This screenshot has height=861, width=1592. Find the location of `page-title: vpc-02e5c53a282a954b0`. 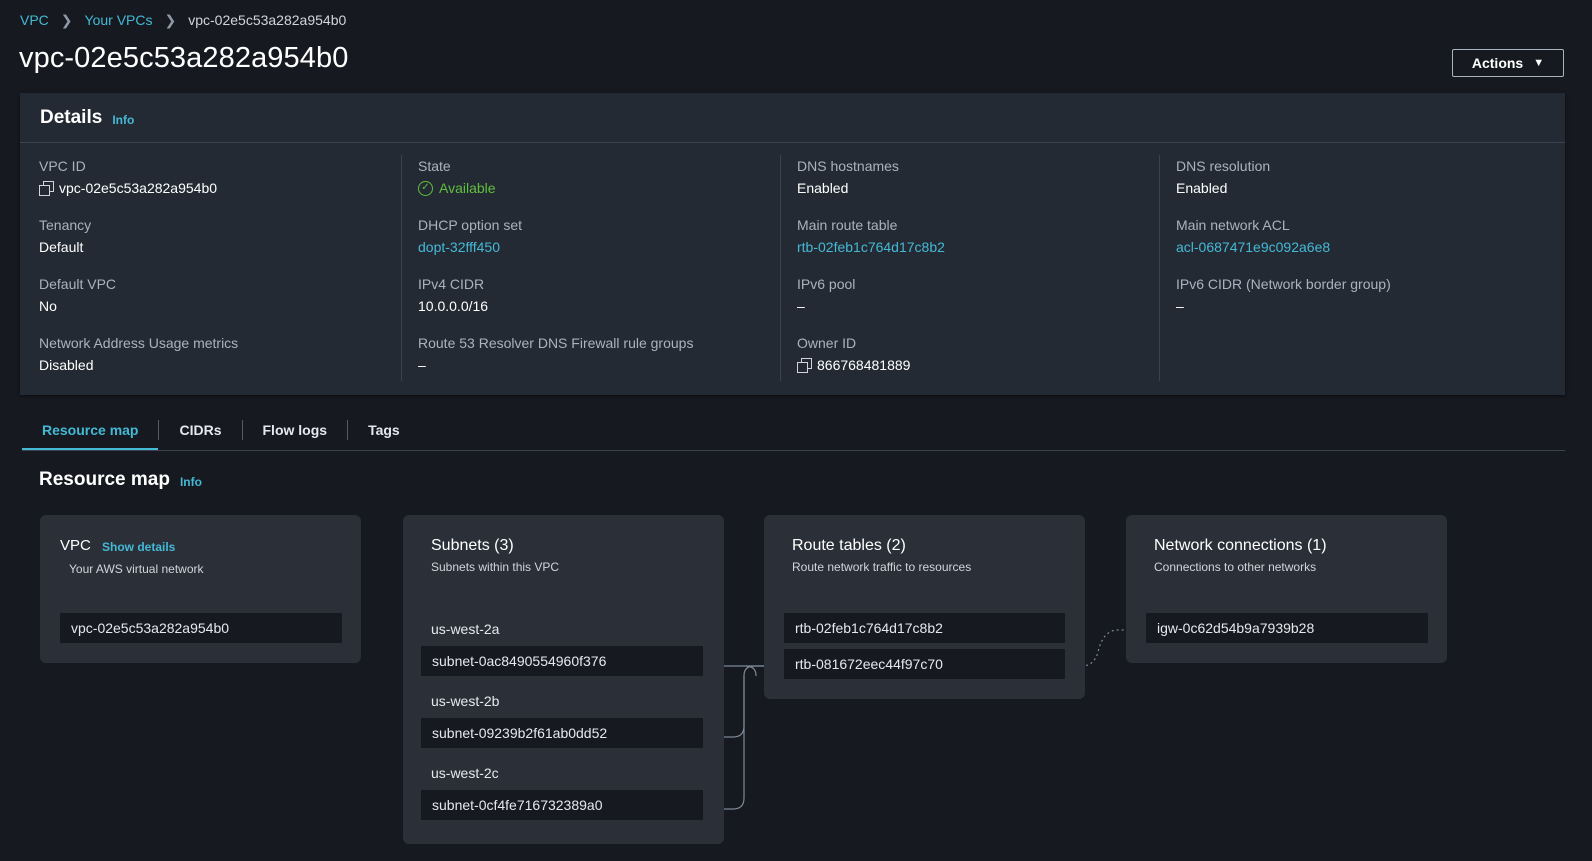

page-title: vpc-02e5c53a282a954b0 is located at coordinates (184, 58).